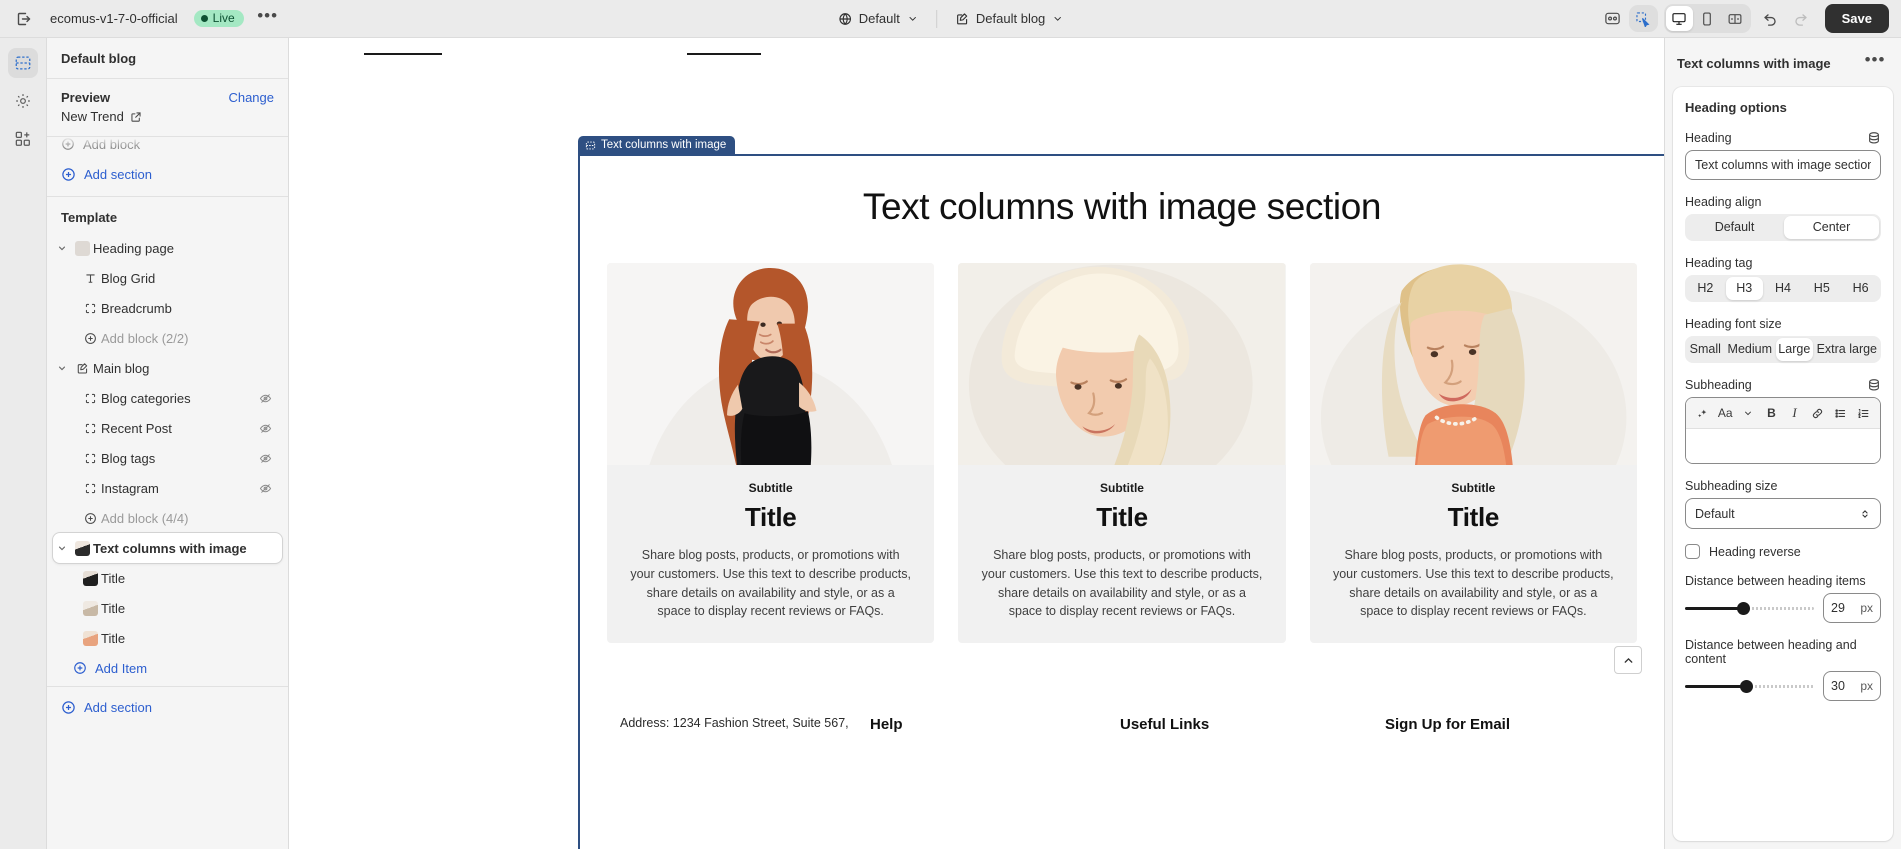 This screenshot has height=849, width=1901. Describe the element at coordinates (1852, 686) in the screenshot. I see `distance-heading-content-value-box: 30 px` at that location.